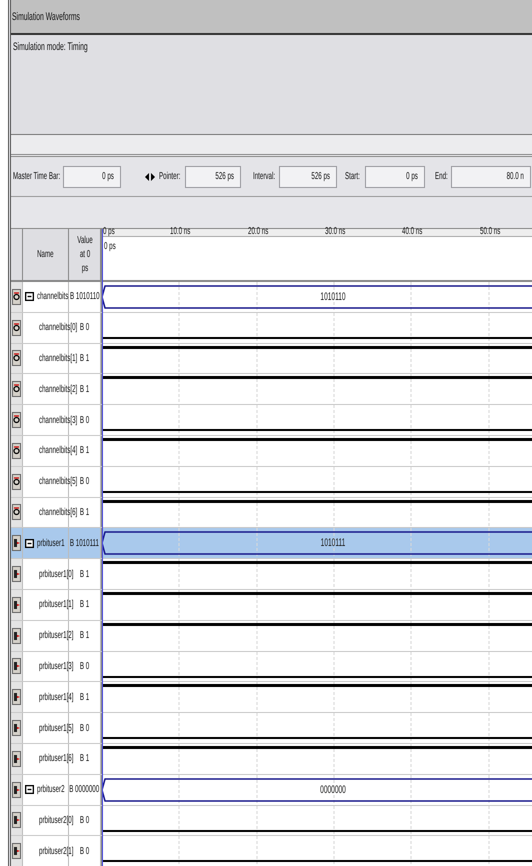 The width and height of the screenshot is (532, 866). Describe the element at coordinates (169, 176) in the screenshot. I see `time-bar-label: Pointer:` at that location.